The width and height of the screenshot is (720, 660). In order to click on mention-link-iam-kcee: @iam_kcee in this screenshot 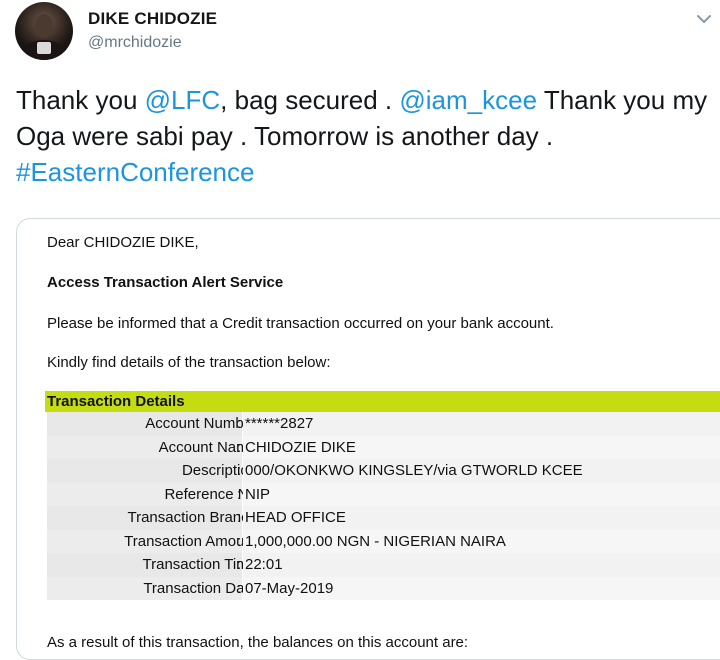, I will do `click(468, 100)`.